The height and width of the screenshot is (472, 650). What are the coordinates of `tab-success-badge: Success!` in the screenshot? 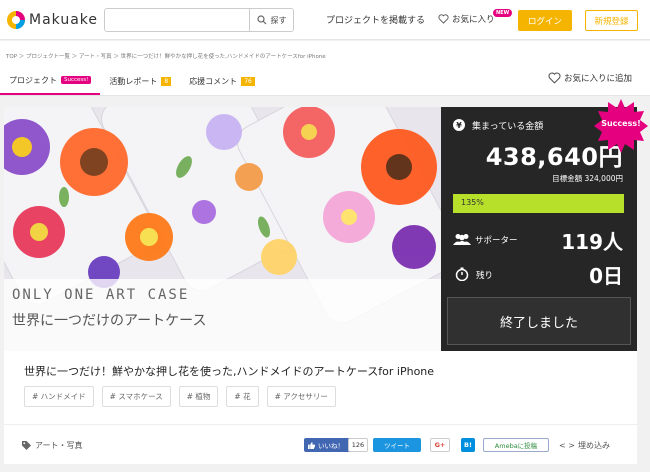 It's located at (76, 80).